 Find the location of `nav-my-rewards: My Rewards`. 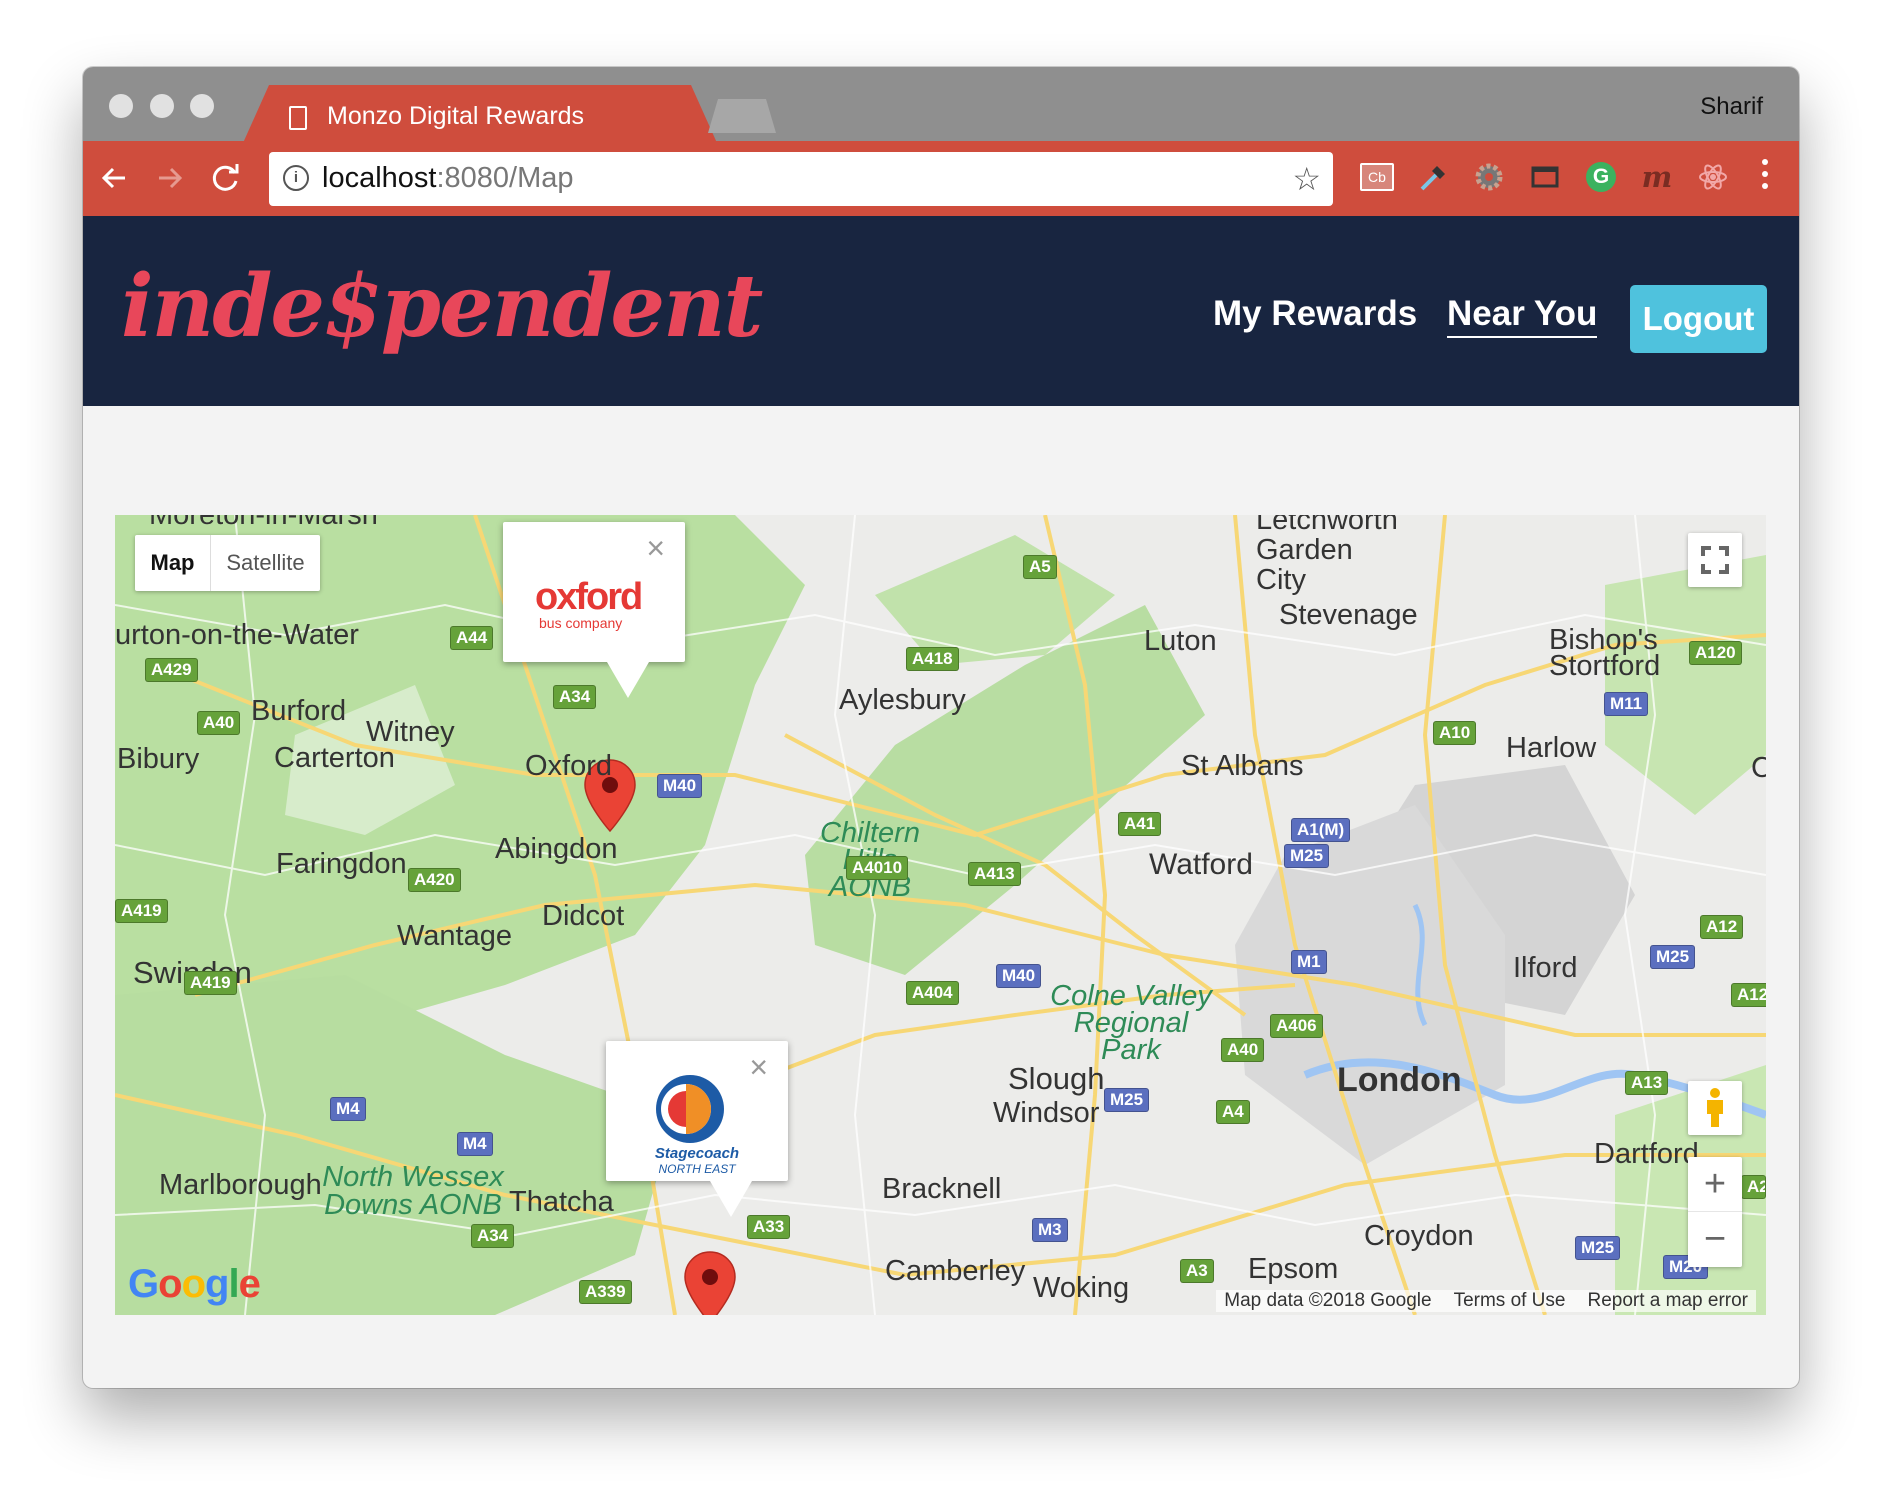

nav-my-rewards: My Rewards is located at coordinates (1315, 314).